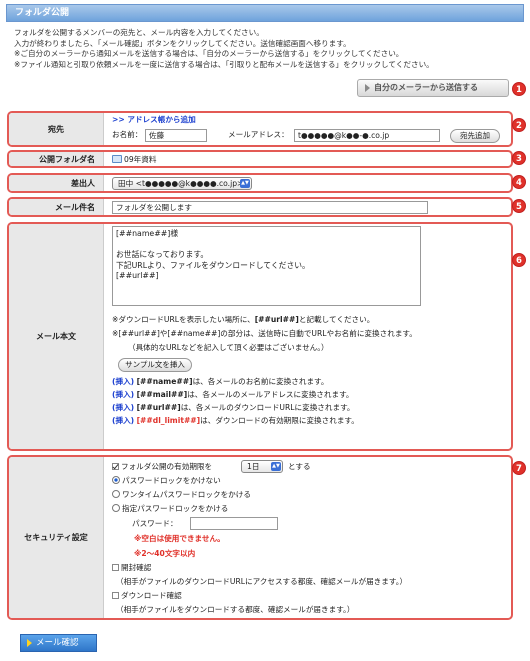 The width and height of the screenshot is (530, 661). I want to click on insert-tag: [##dl_limit##], so click(168, 420).